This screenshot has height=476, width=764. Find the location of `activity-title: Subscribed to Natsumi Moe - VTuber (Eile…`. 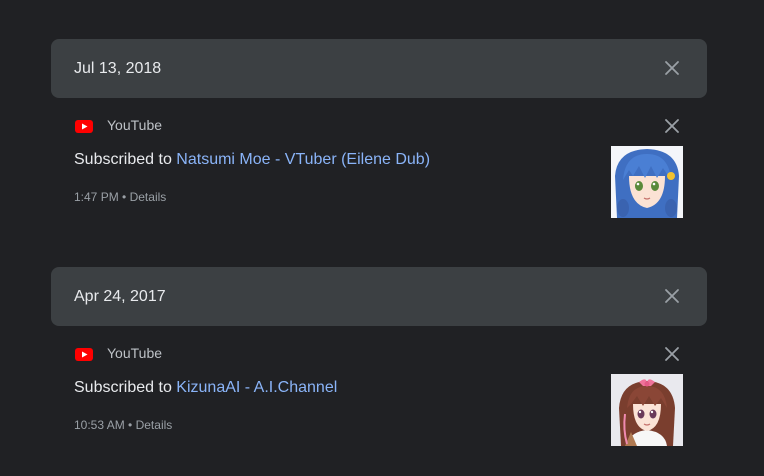

activity-title: Subscribed to Natsumi Moe - VTuber (Eile… is located at coordinates (252, 160).